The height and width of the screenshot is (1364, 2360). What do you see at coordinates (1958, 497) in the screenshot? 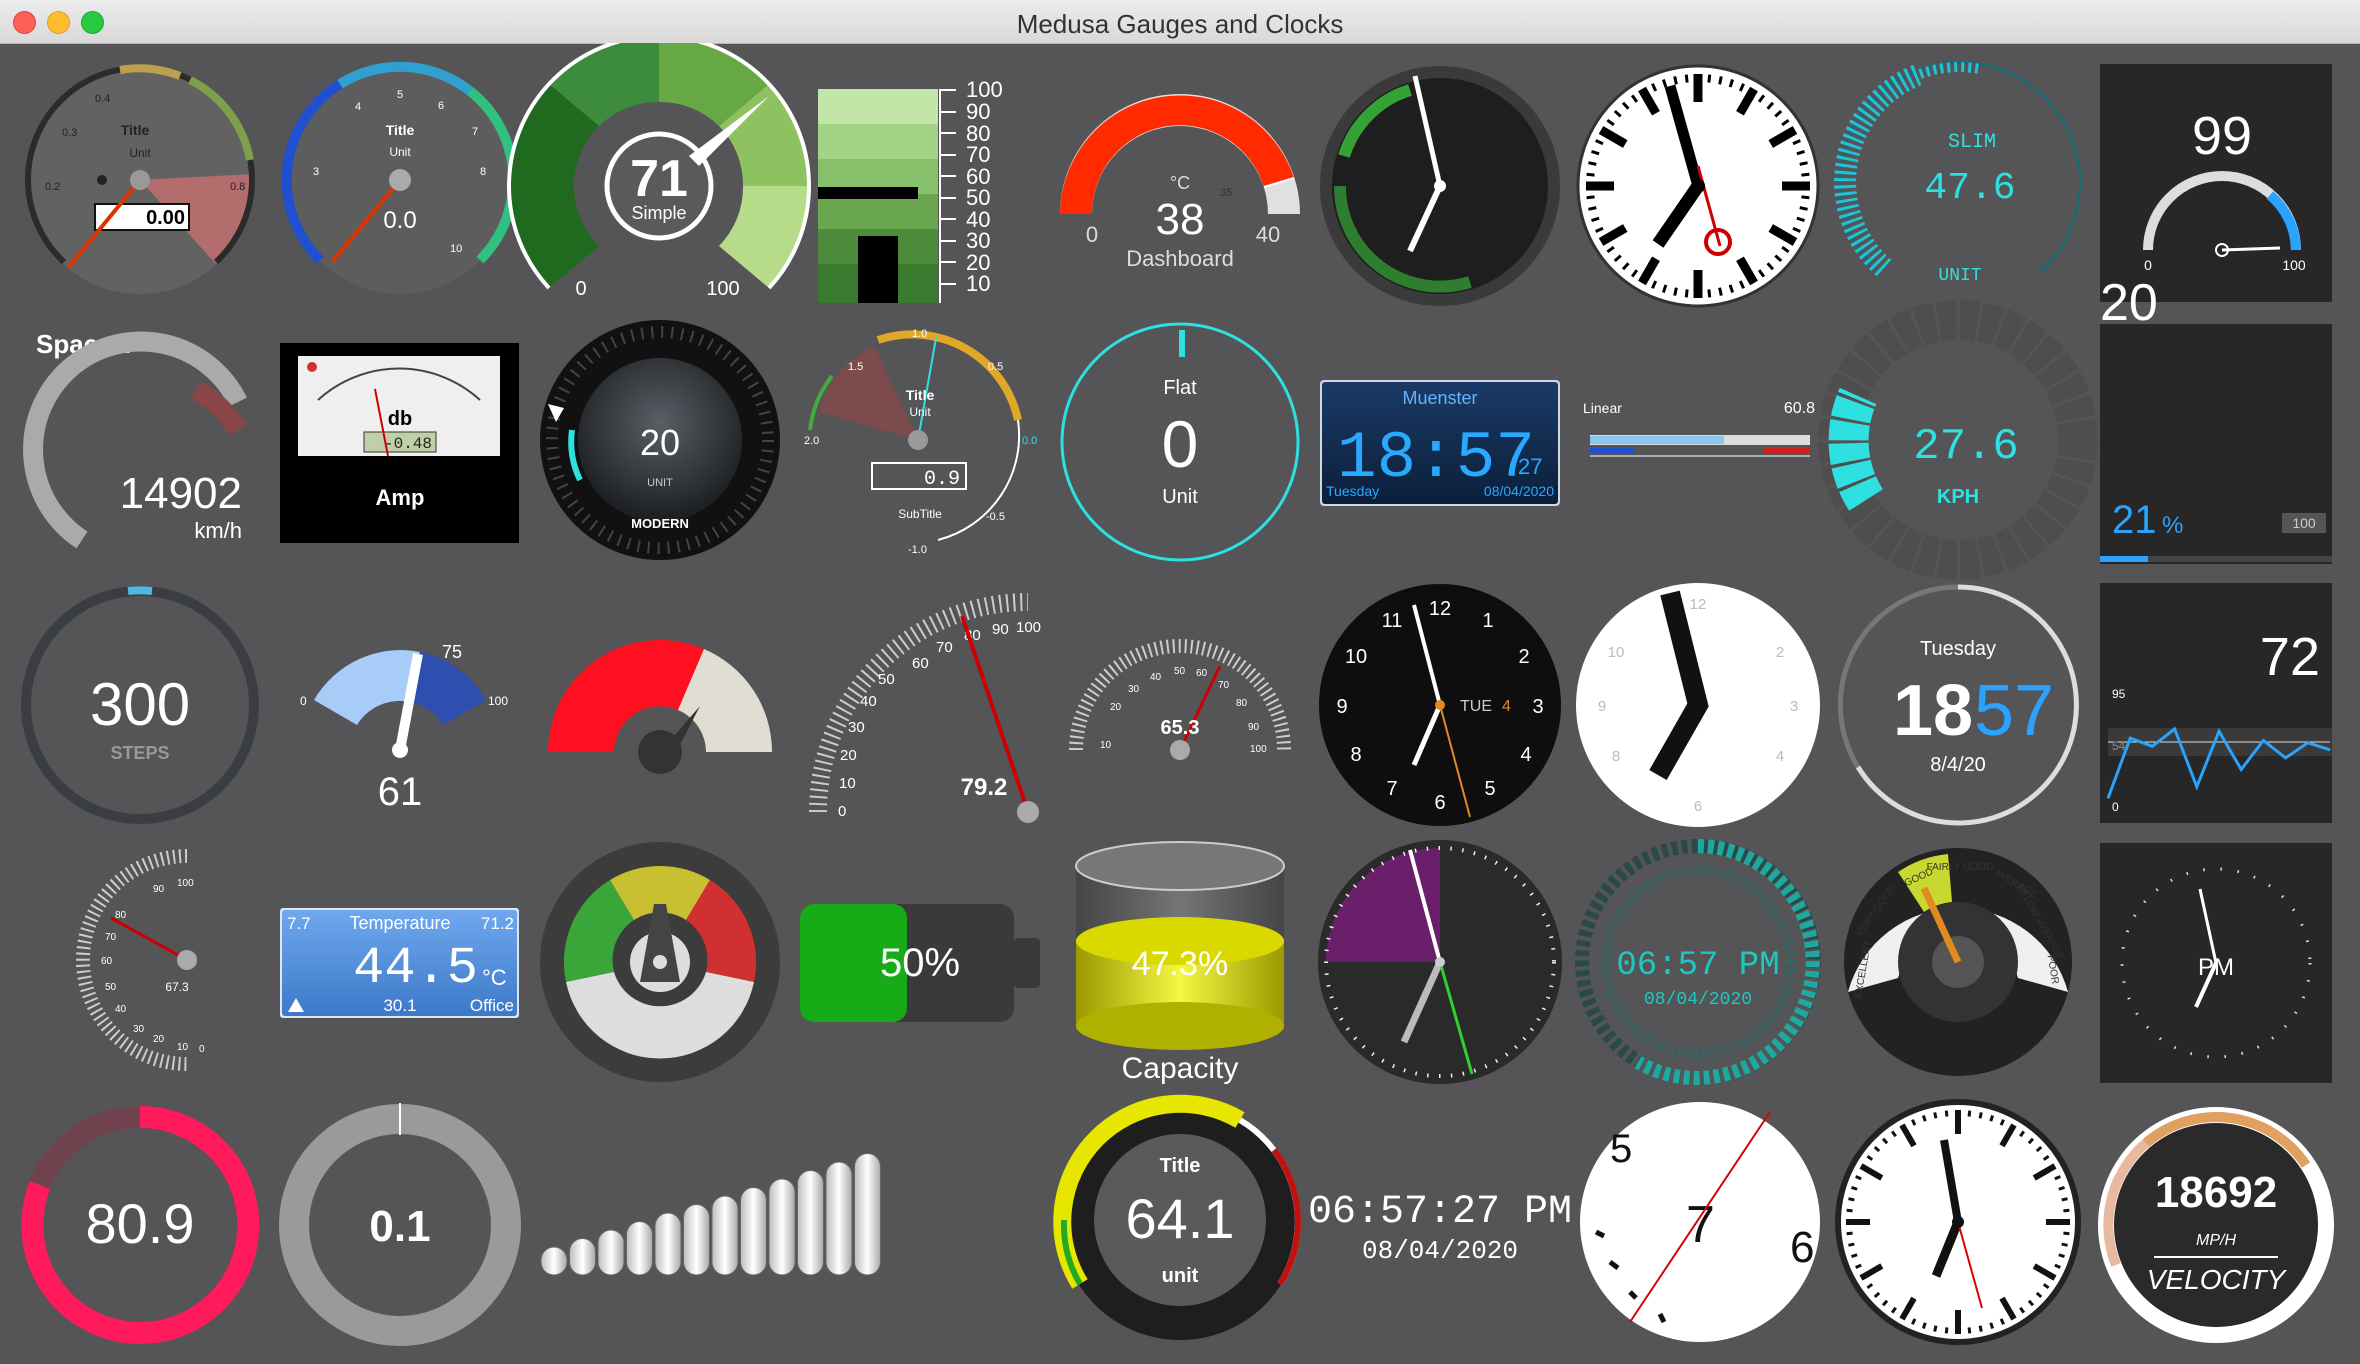
I see `gauge-17-unit: KPH` at bounding box center [1958, 497].